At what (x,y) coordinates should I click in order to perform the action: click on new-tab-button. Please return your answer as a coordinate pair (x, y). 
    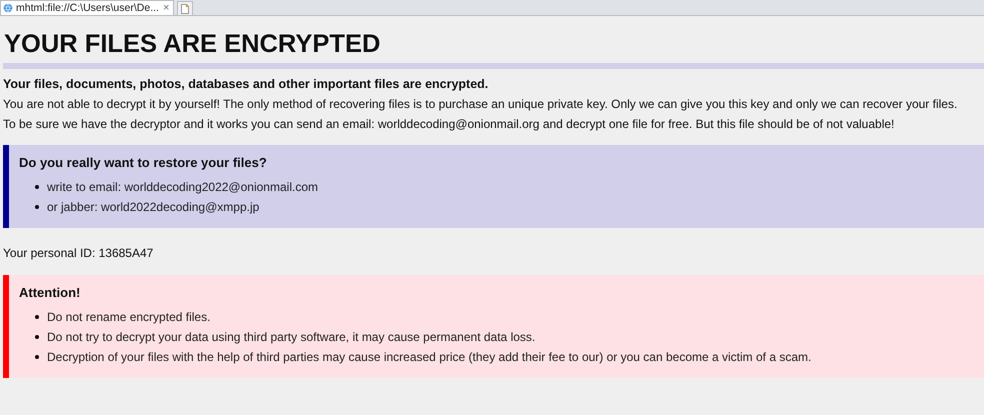
    Looking at the image, I should click on (185, 8).